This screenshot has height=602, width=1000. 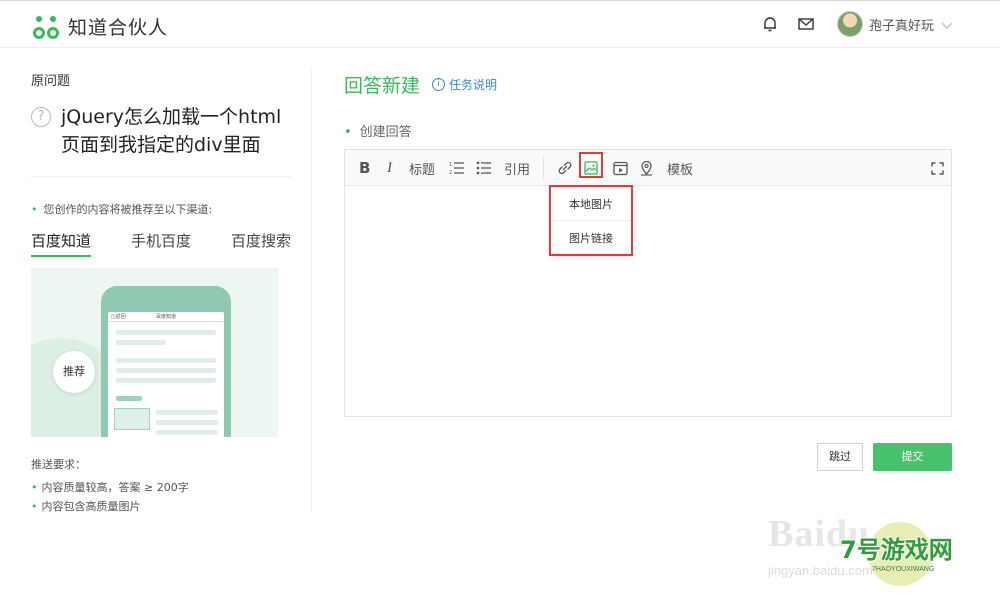 I want to click on italic-button: I, so click(x=389, y=168).